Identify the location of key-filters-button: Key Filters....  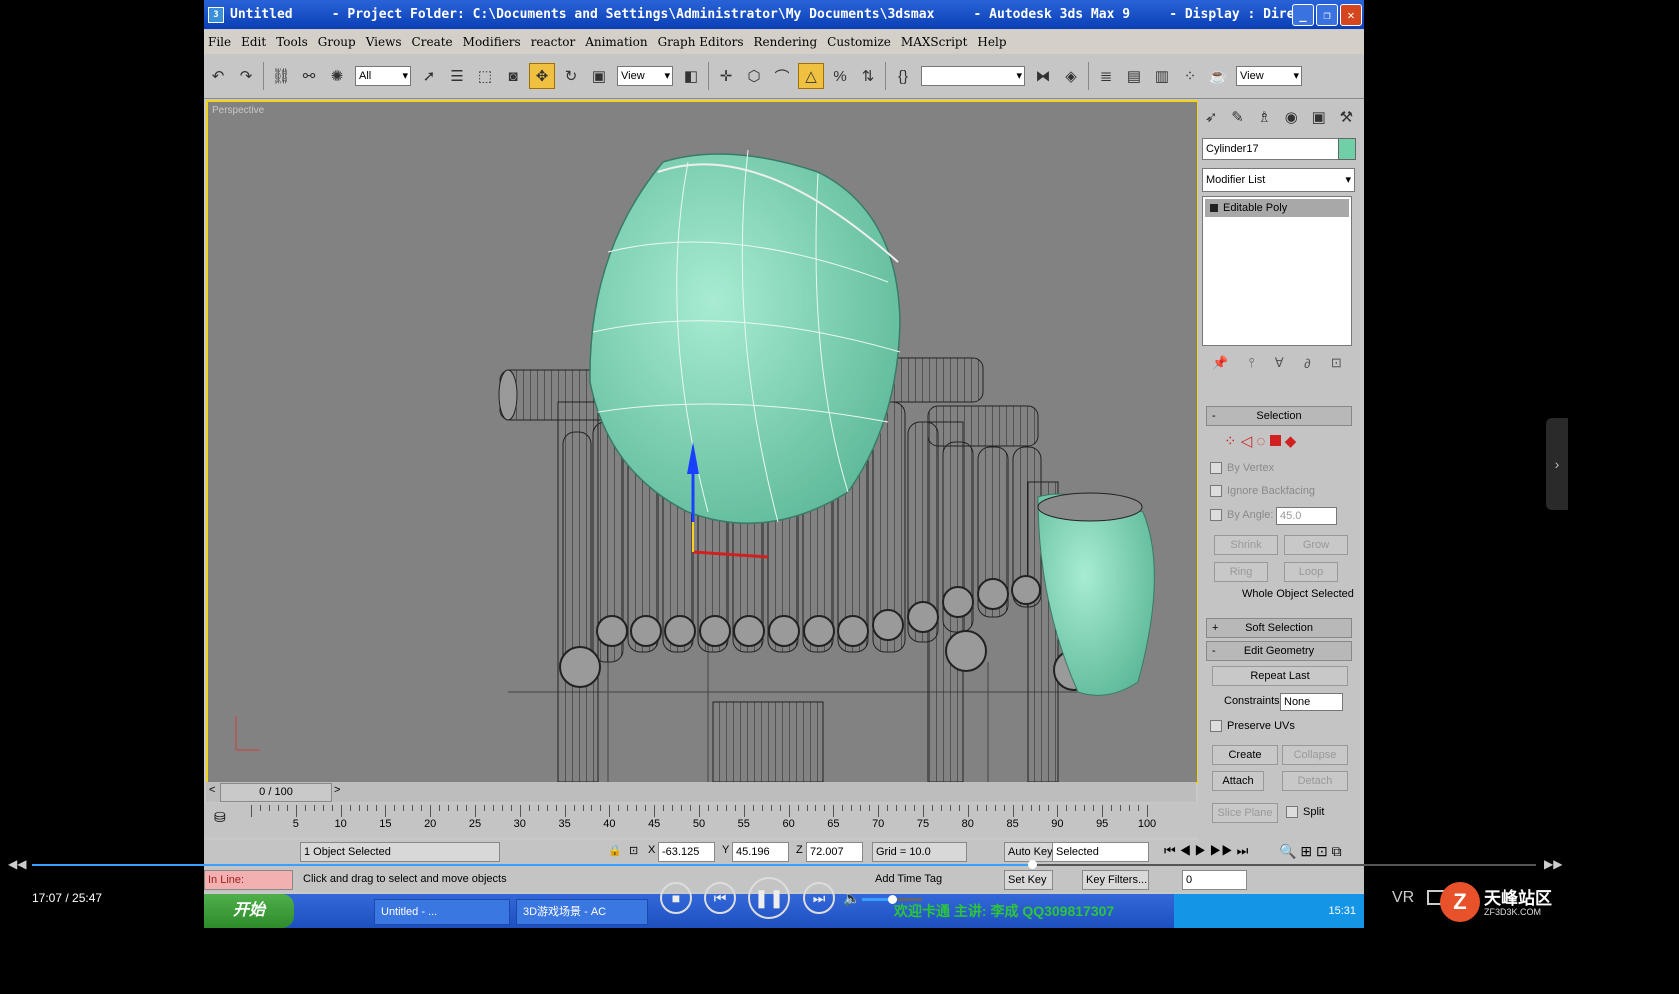
(1115, 880).